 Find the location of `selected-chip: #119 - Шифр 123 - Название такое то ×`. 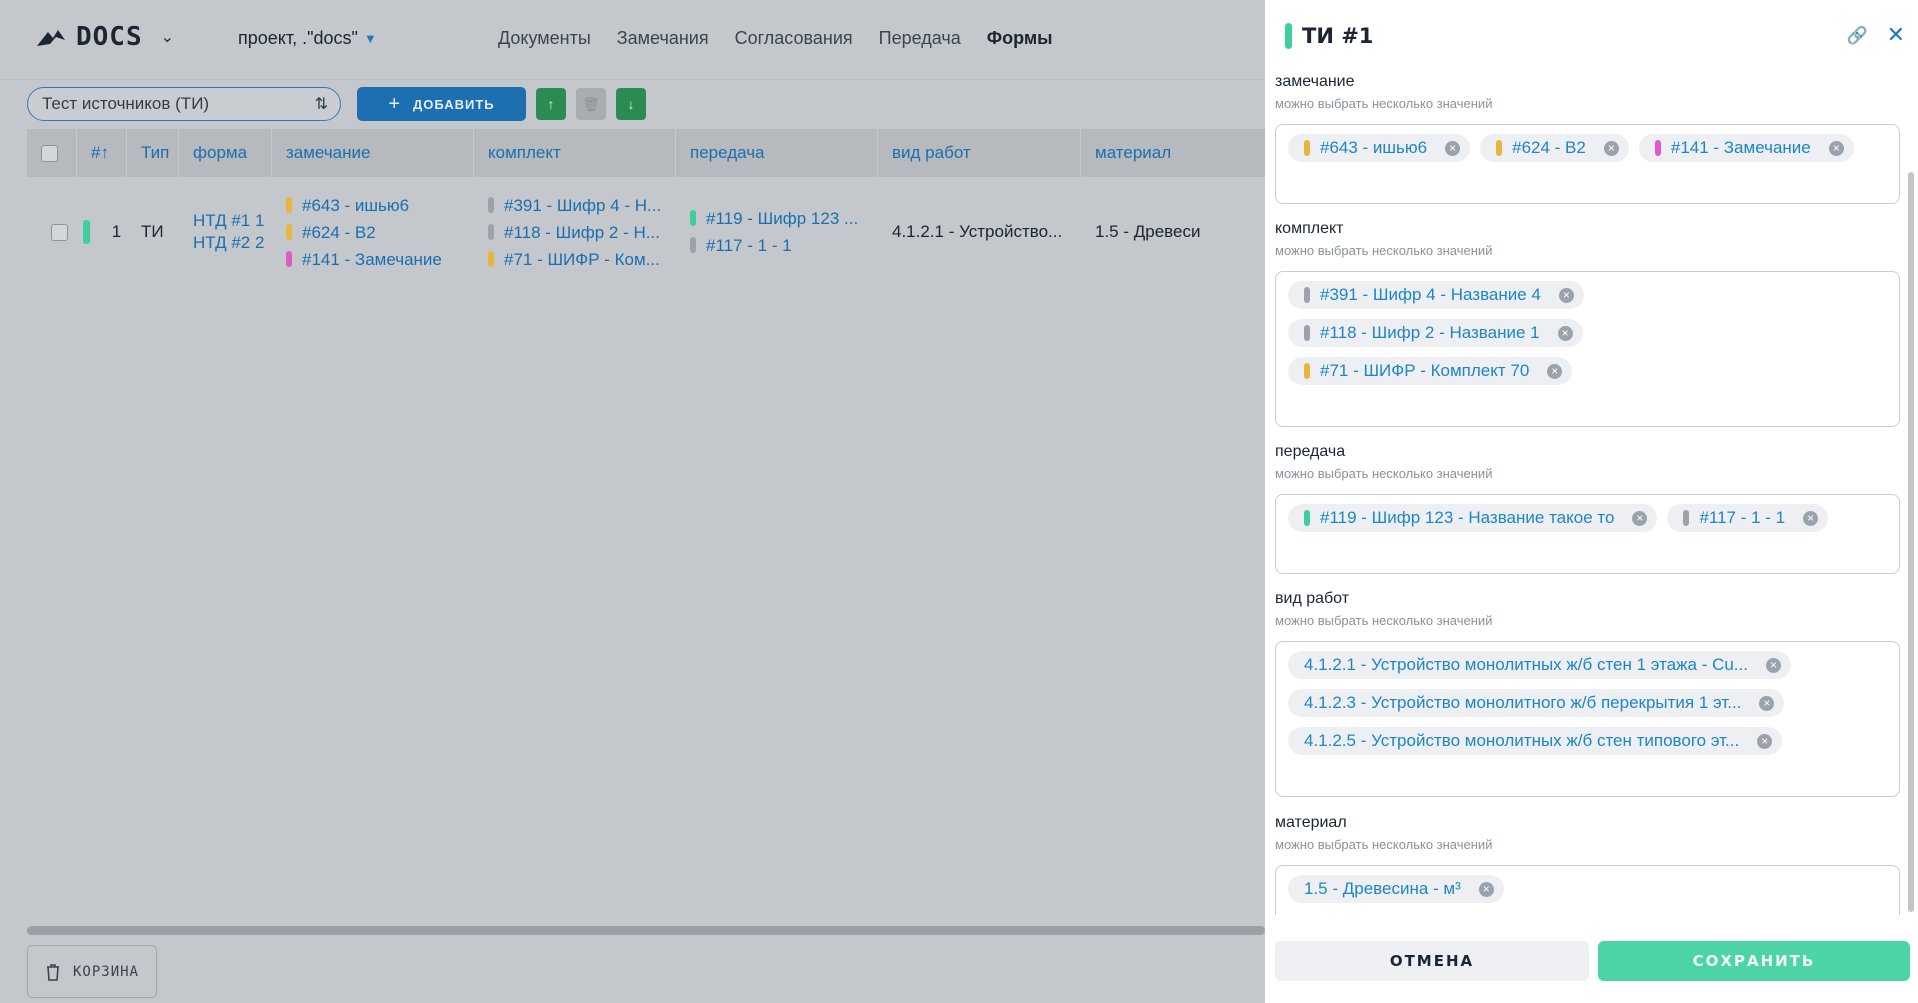

selected-chip: #119 - Шифр 123 - Название такое то × is located at coordinates (1473, 518).